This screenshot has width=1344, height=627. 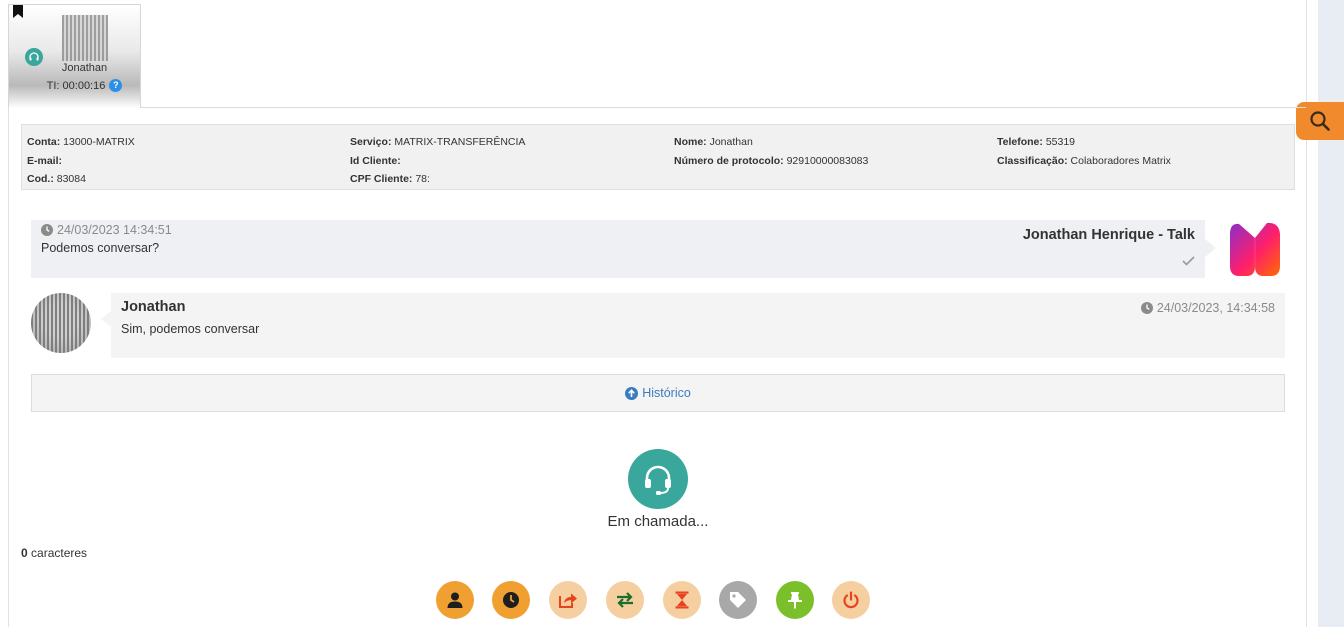 I want to click on user-icon, so click(x=455, y=600).